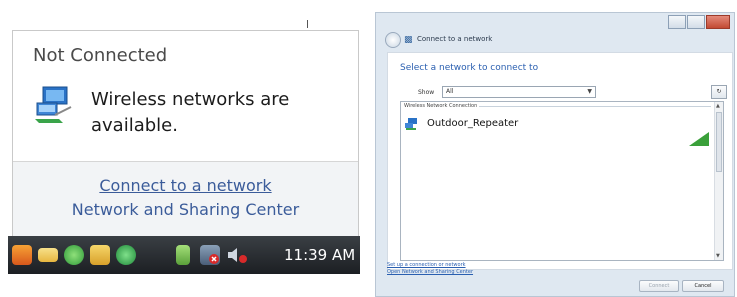 The width and height of the screenshot is (737, 297). I want to click on minimize-button, so click(677, 22).